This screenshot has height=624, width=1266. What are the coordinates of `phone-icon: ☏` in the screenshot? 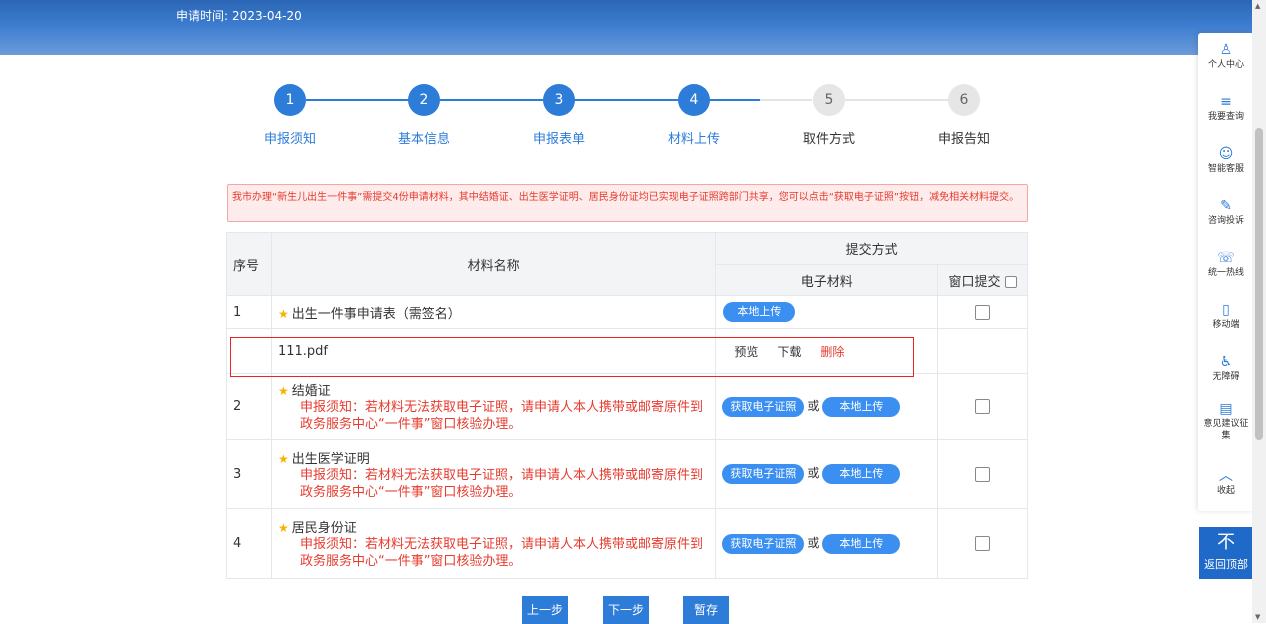 It's located at (1226, 258).